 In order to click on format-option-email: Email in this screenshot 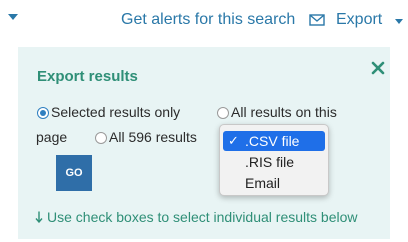, I will do `click(274, 183)`.